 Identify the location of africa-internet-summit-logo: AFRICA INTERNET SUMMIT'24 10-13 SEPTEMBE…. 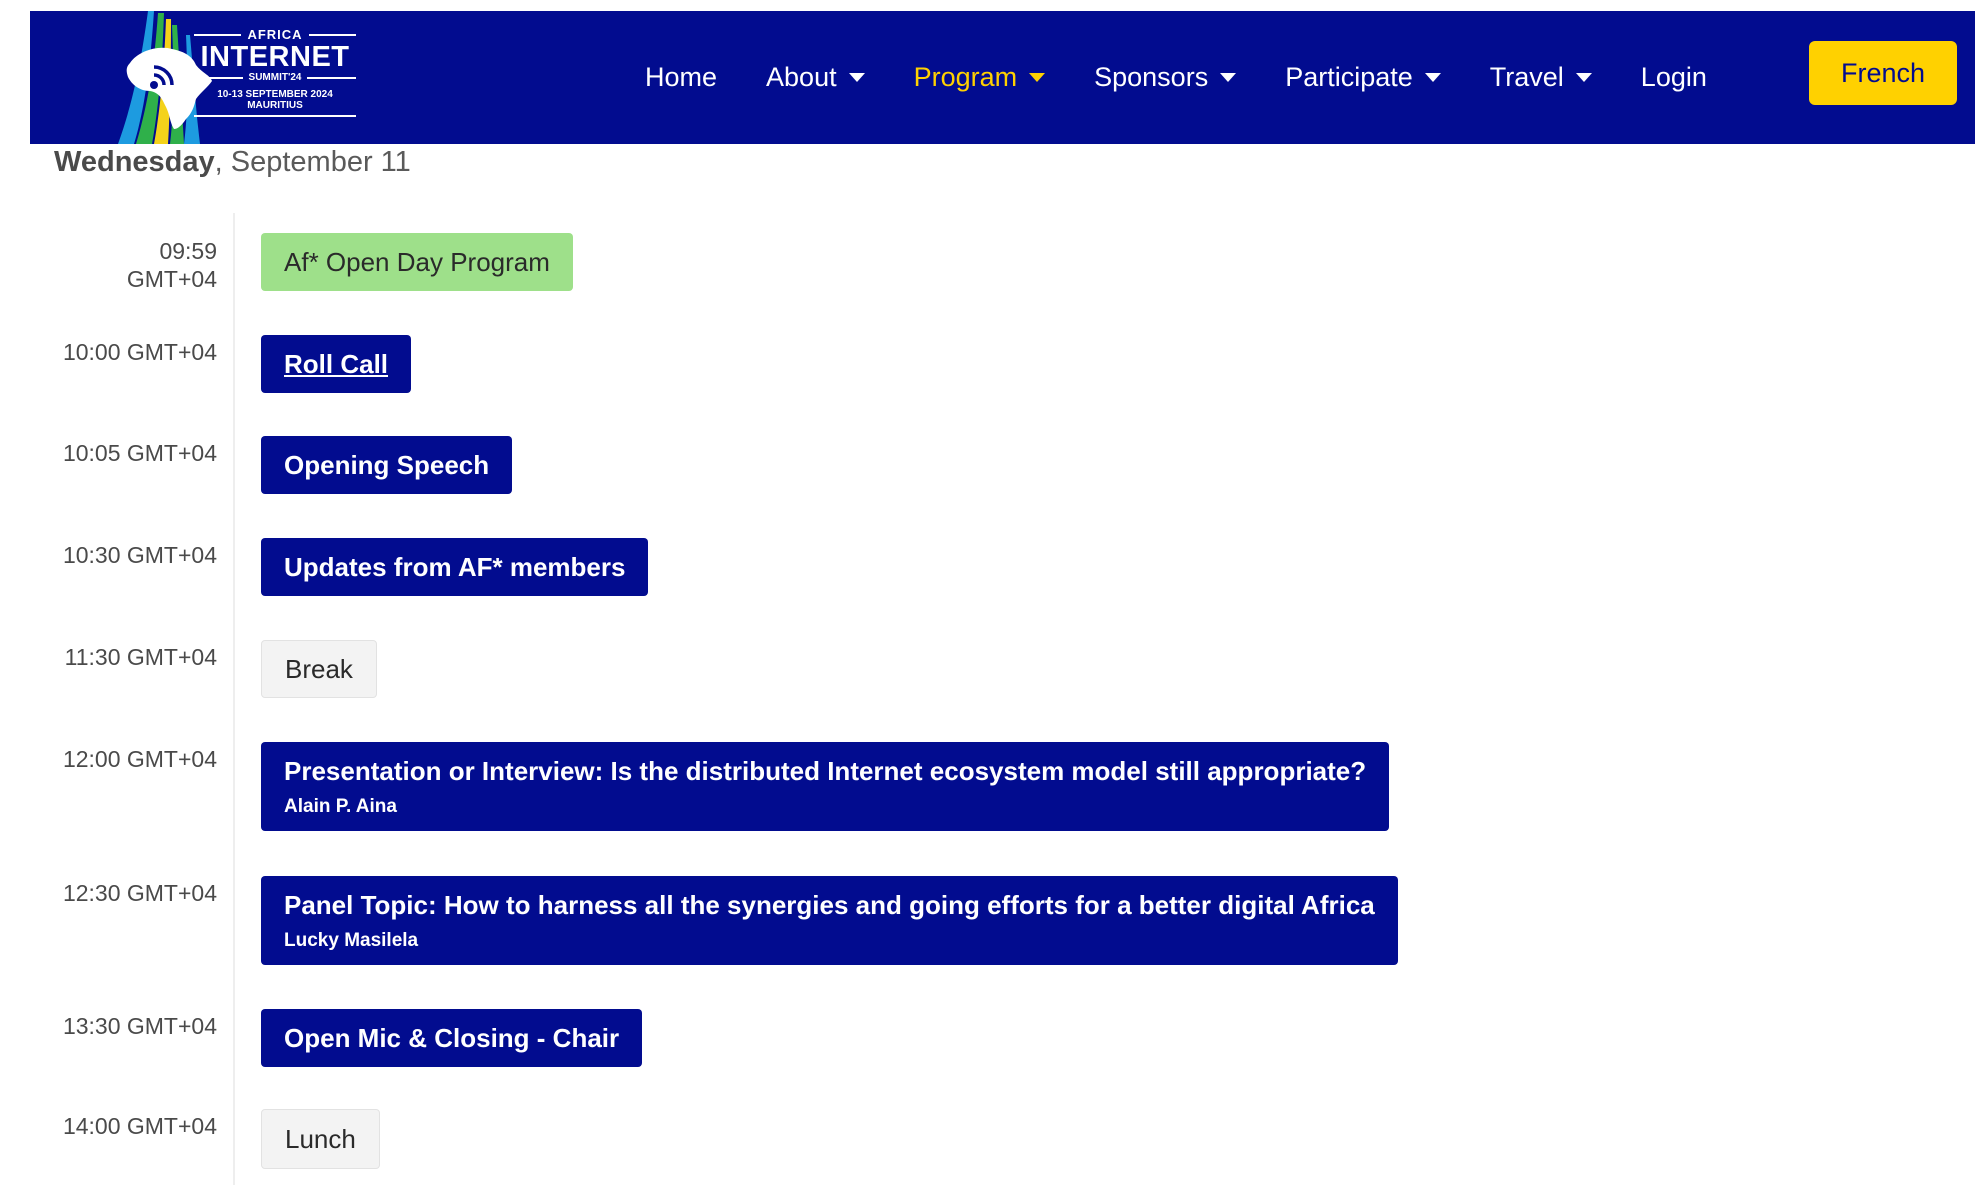
(250, 77).